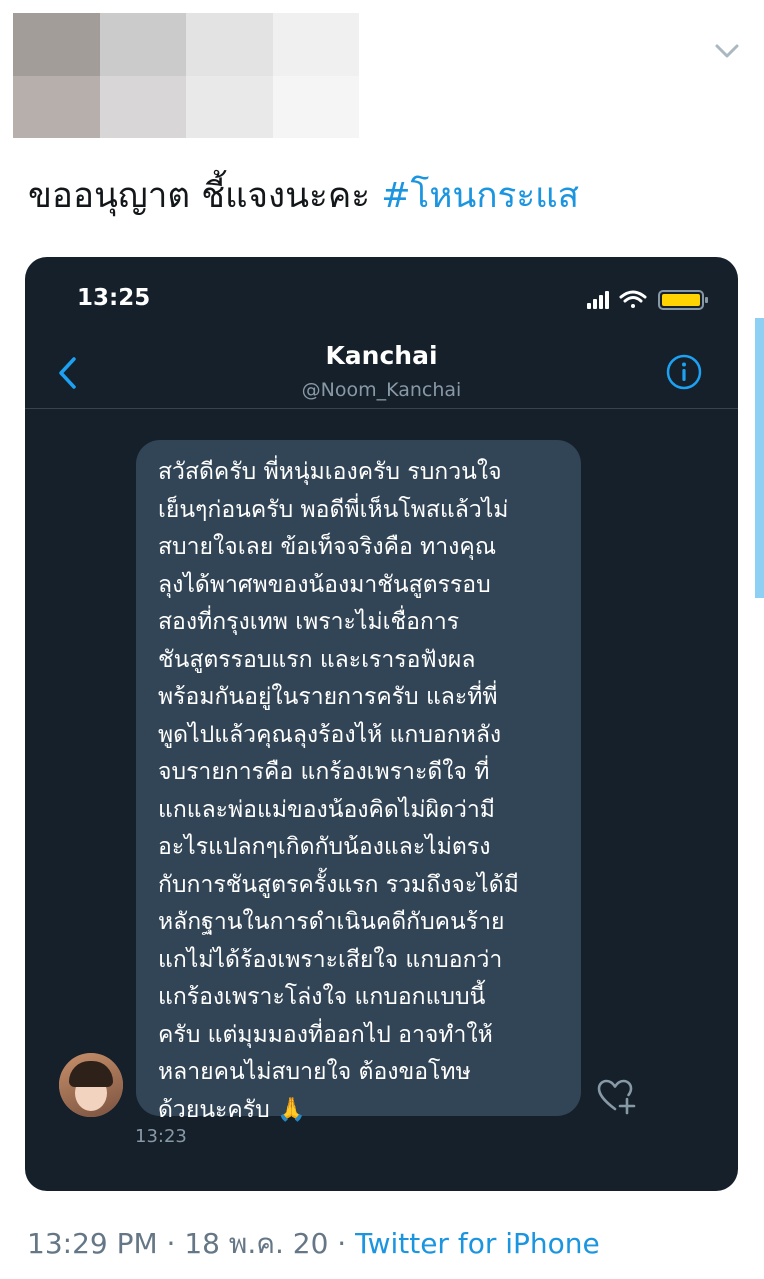  I want to click on info-icon, so click(684, 372).